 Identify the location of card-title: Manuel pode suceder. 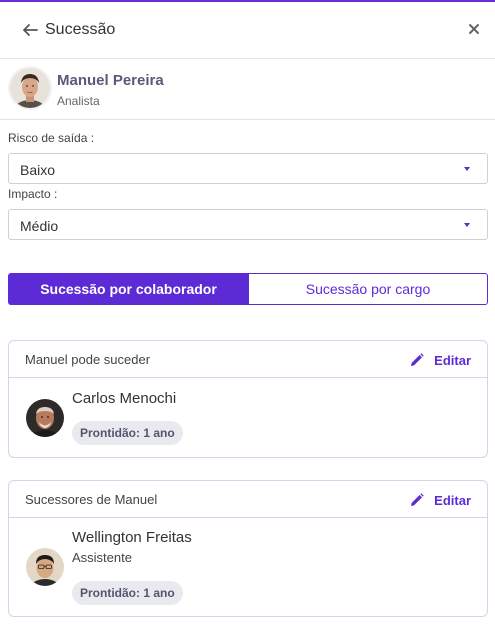
(88, 359).